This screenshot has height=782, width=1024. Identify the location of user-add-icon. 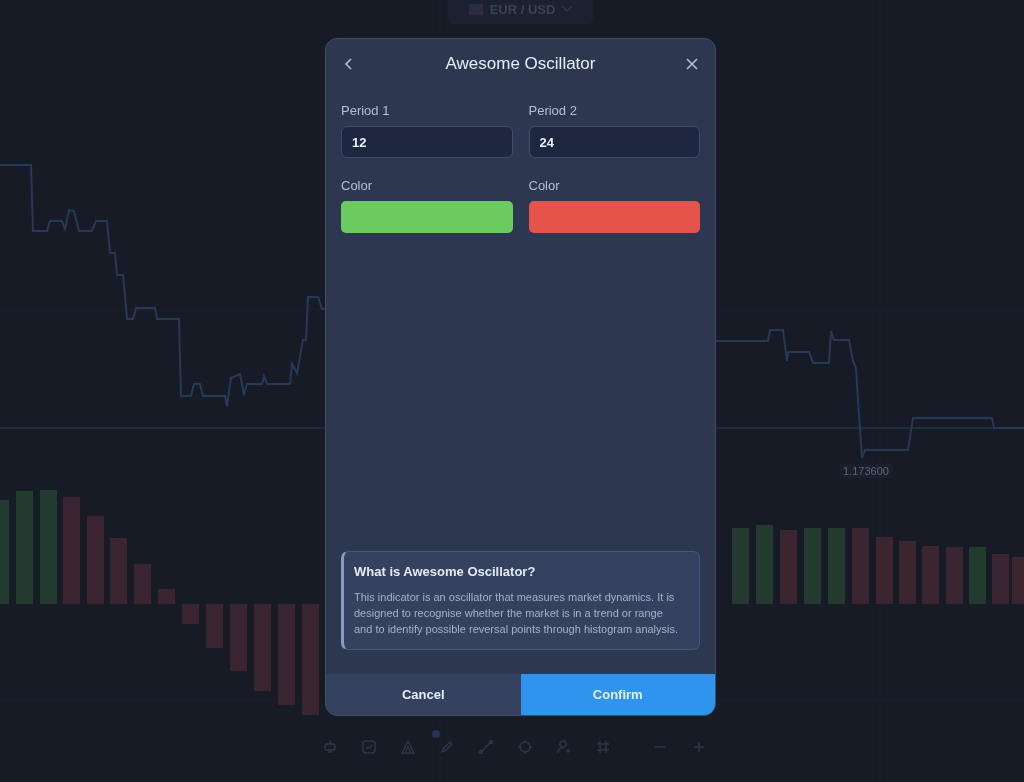
(563, 747).